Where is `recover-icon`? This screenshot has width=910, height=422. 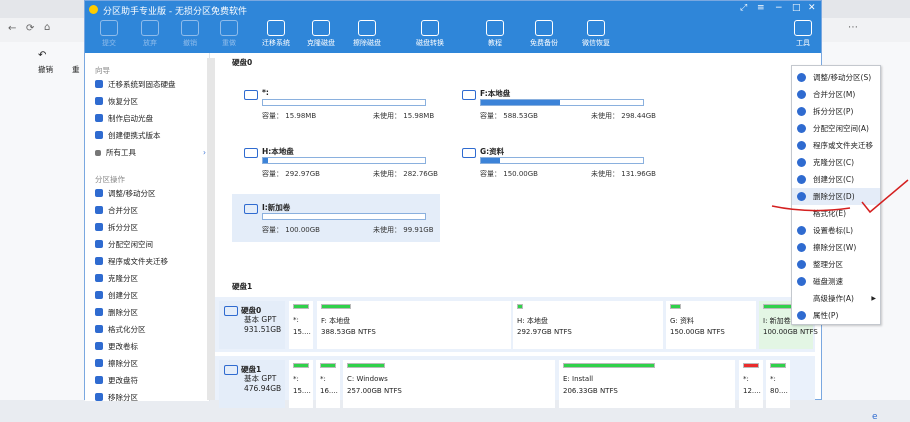
recover-icon is located at coordinates (596, 28).